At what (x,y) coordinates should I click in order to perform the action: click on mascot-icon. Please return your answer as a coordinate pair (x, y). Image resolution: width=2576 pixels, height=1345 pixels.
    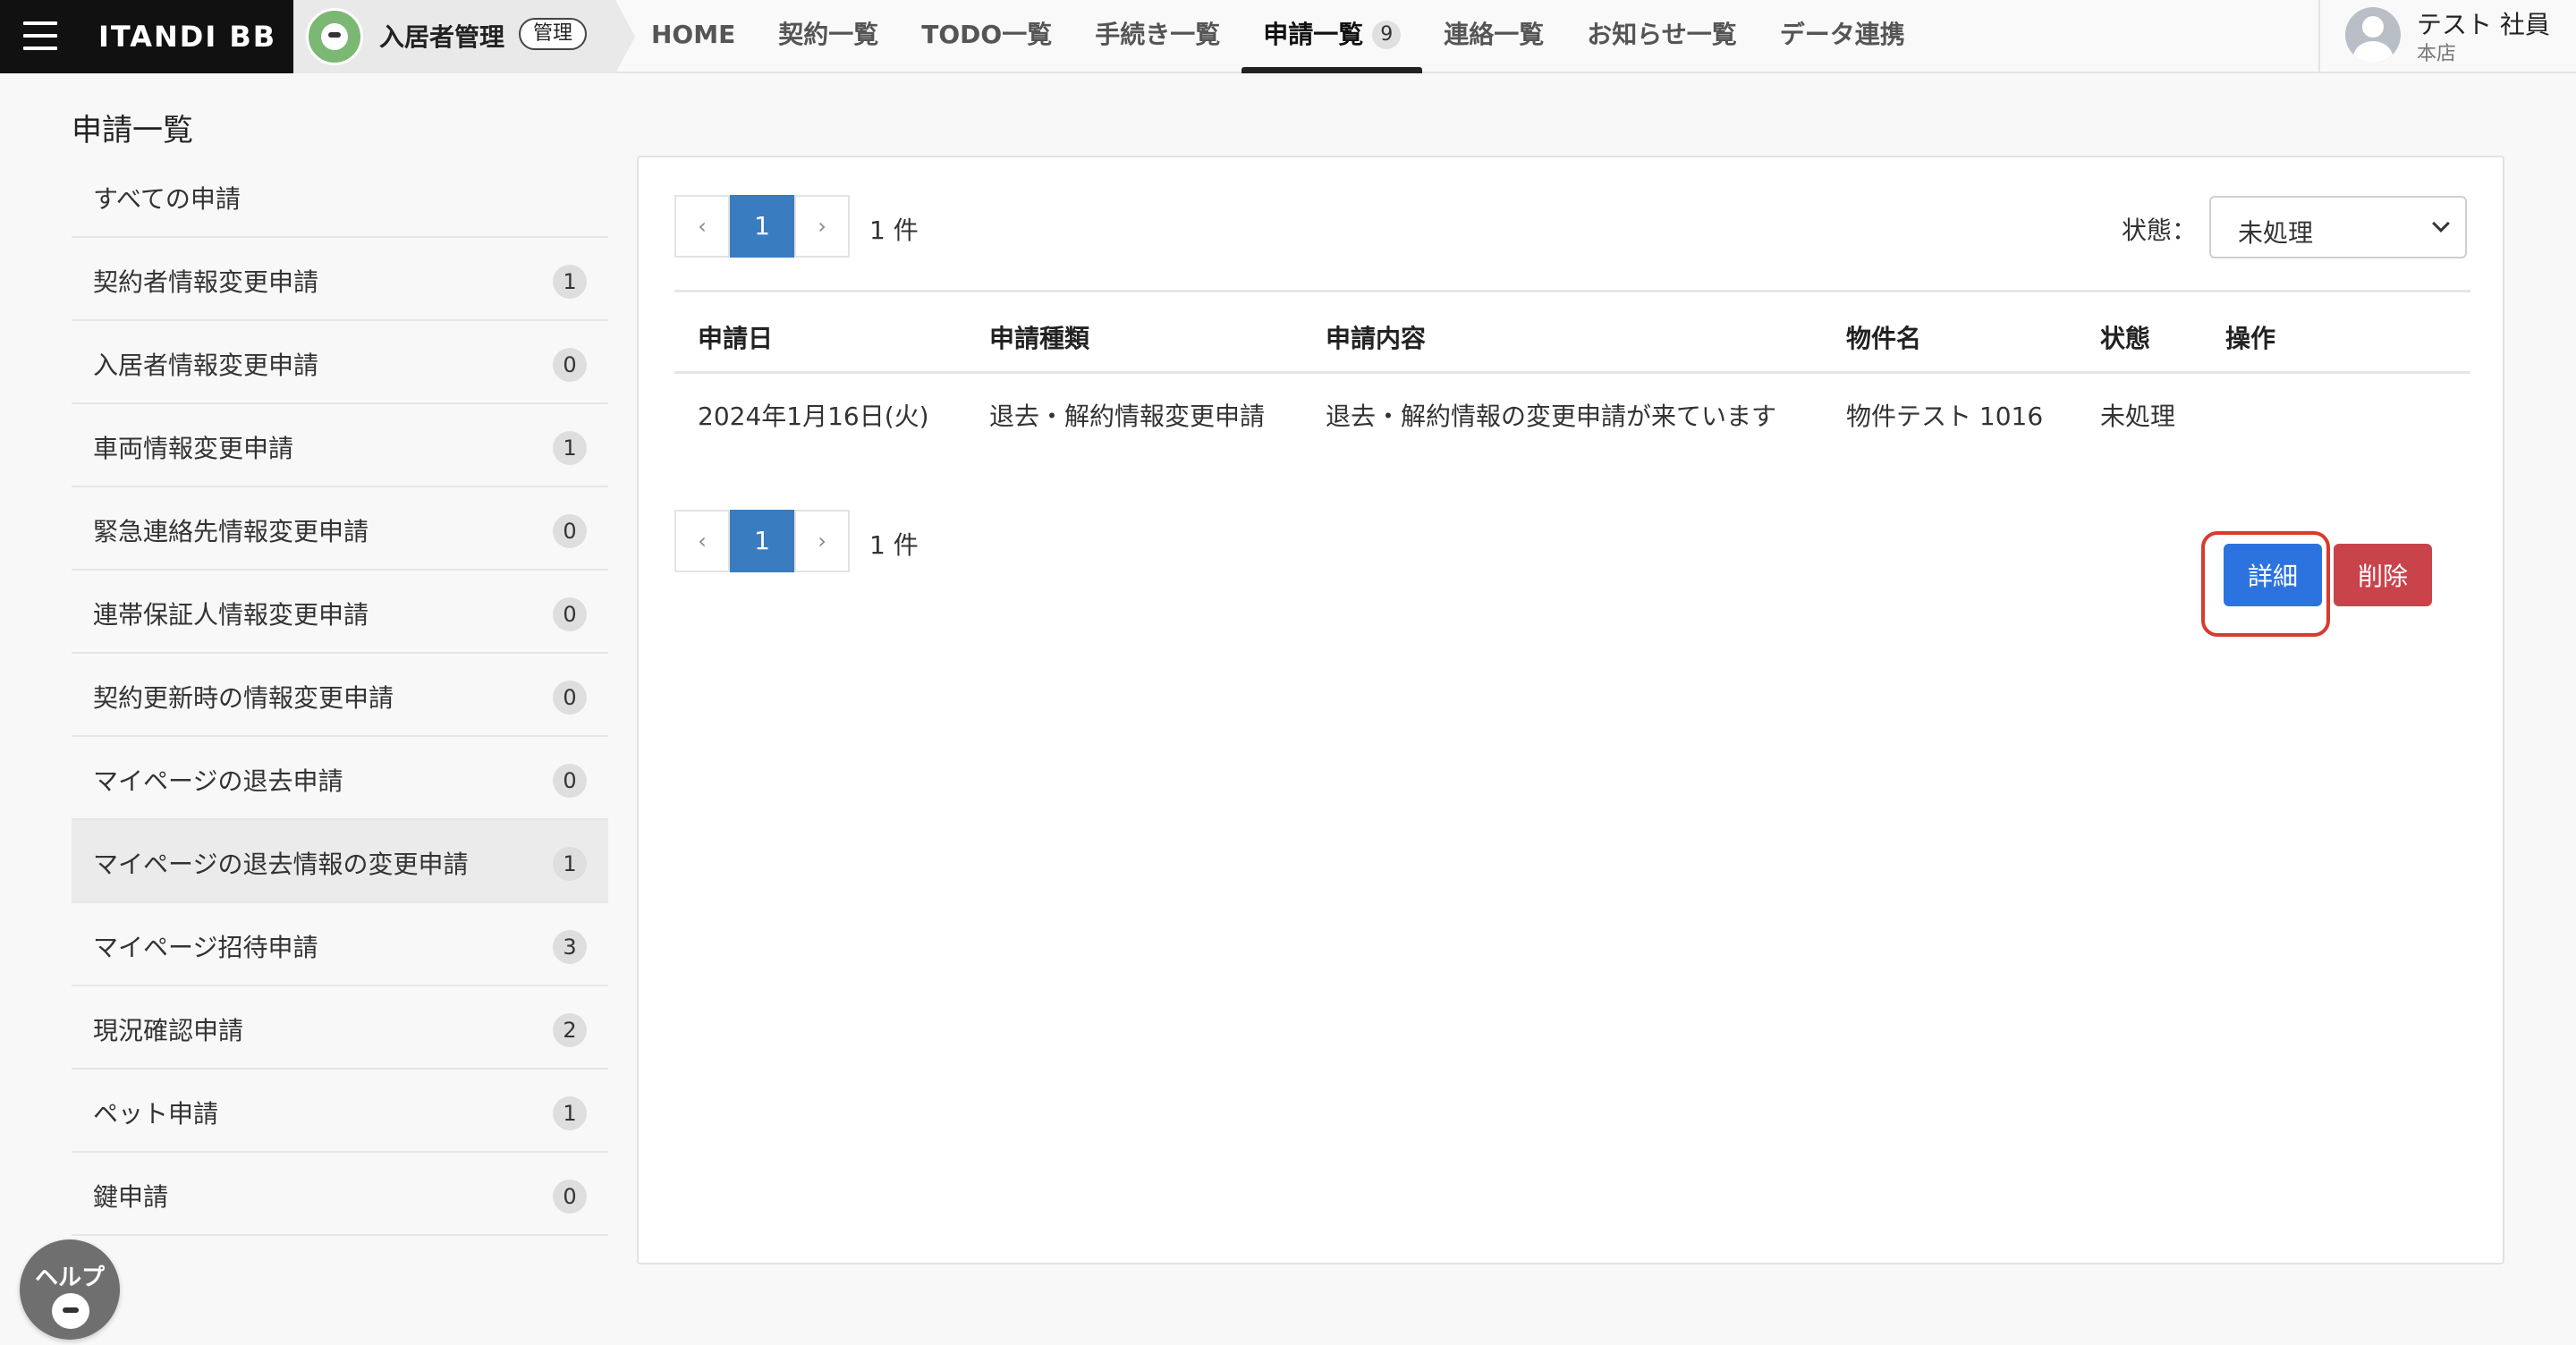
    Looking at the image, I should click on (334, 36).